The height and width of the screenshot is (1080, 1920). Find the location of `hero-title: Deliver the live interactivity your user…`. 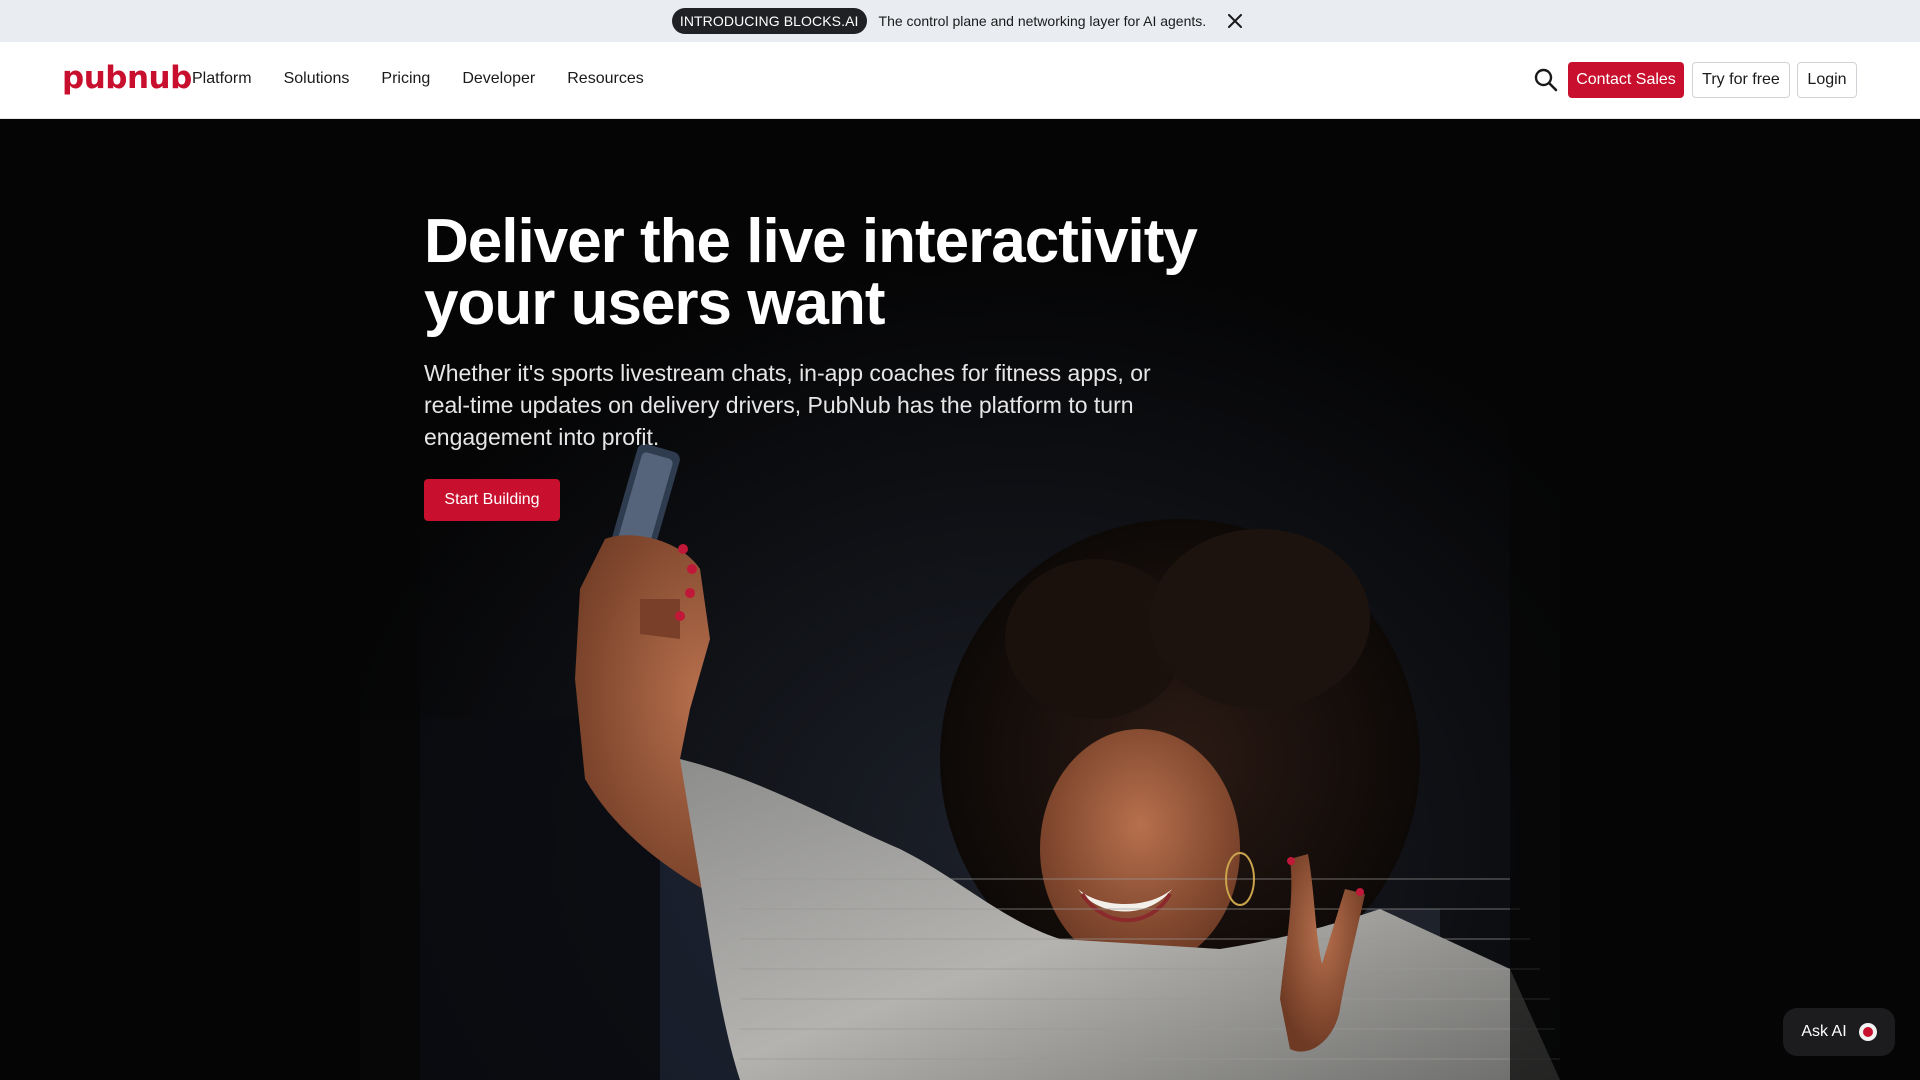

hero-title: Deliver the live interactivity your user… is located at coordinates (814, 273).